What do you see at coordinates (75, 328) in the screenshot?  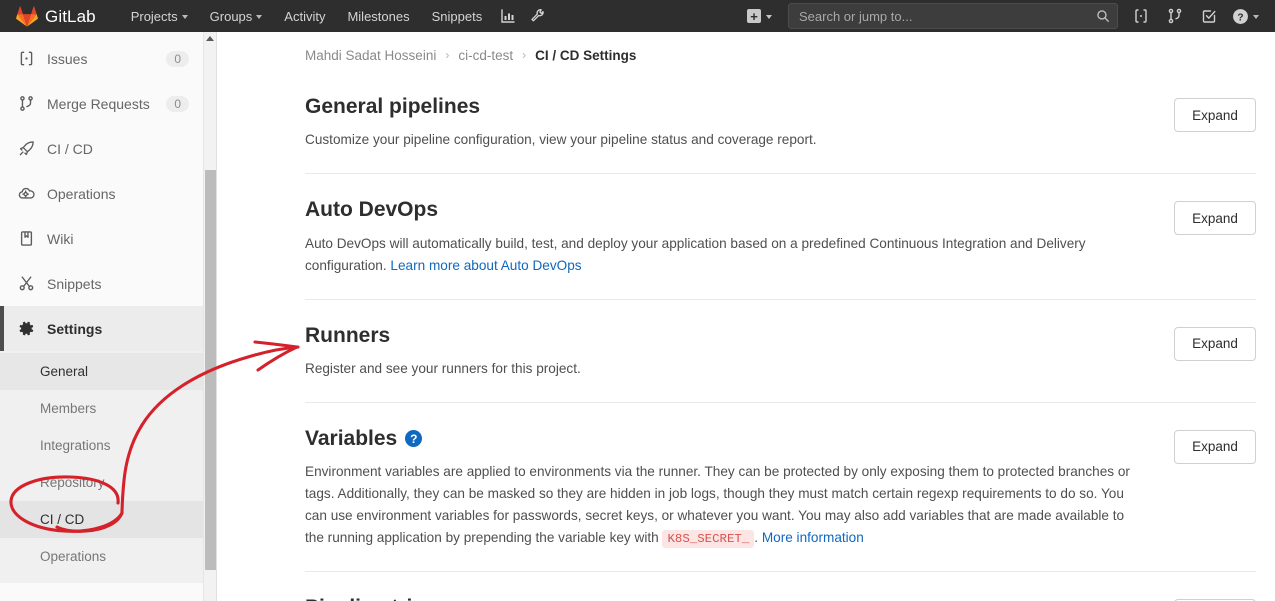 I see `sidebar-item-settings-label: Settings` at bounding box center [75, 328].